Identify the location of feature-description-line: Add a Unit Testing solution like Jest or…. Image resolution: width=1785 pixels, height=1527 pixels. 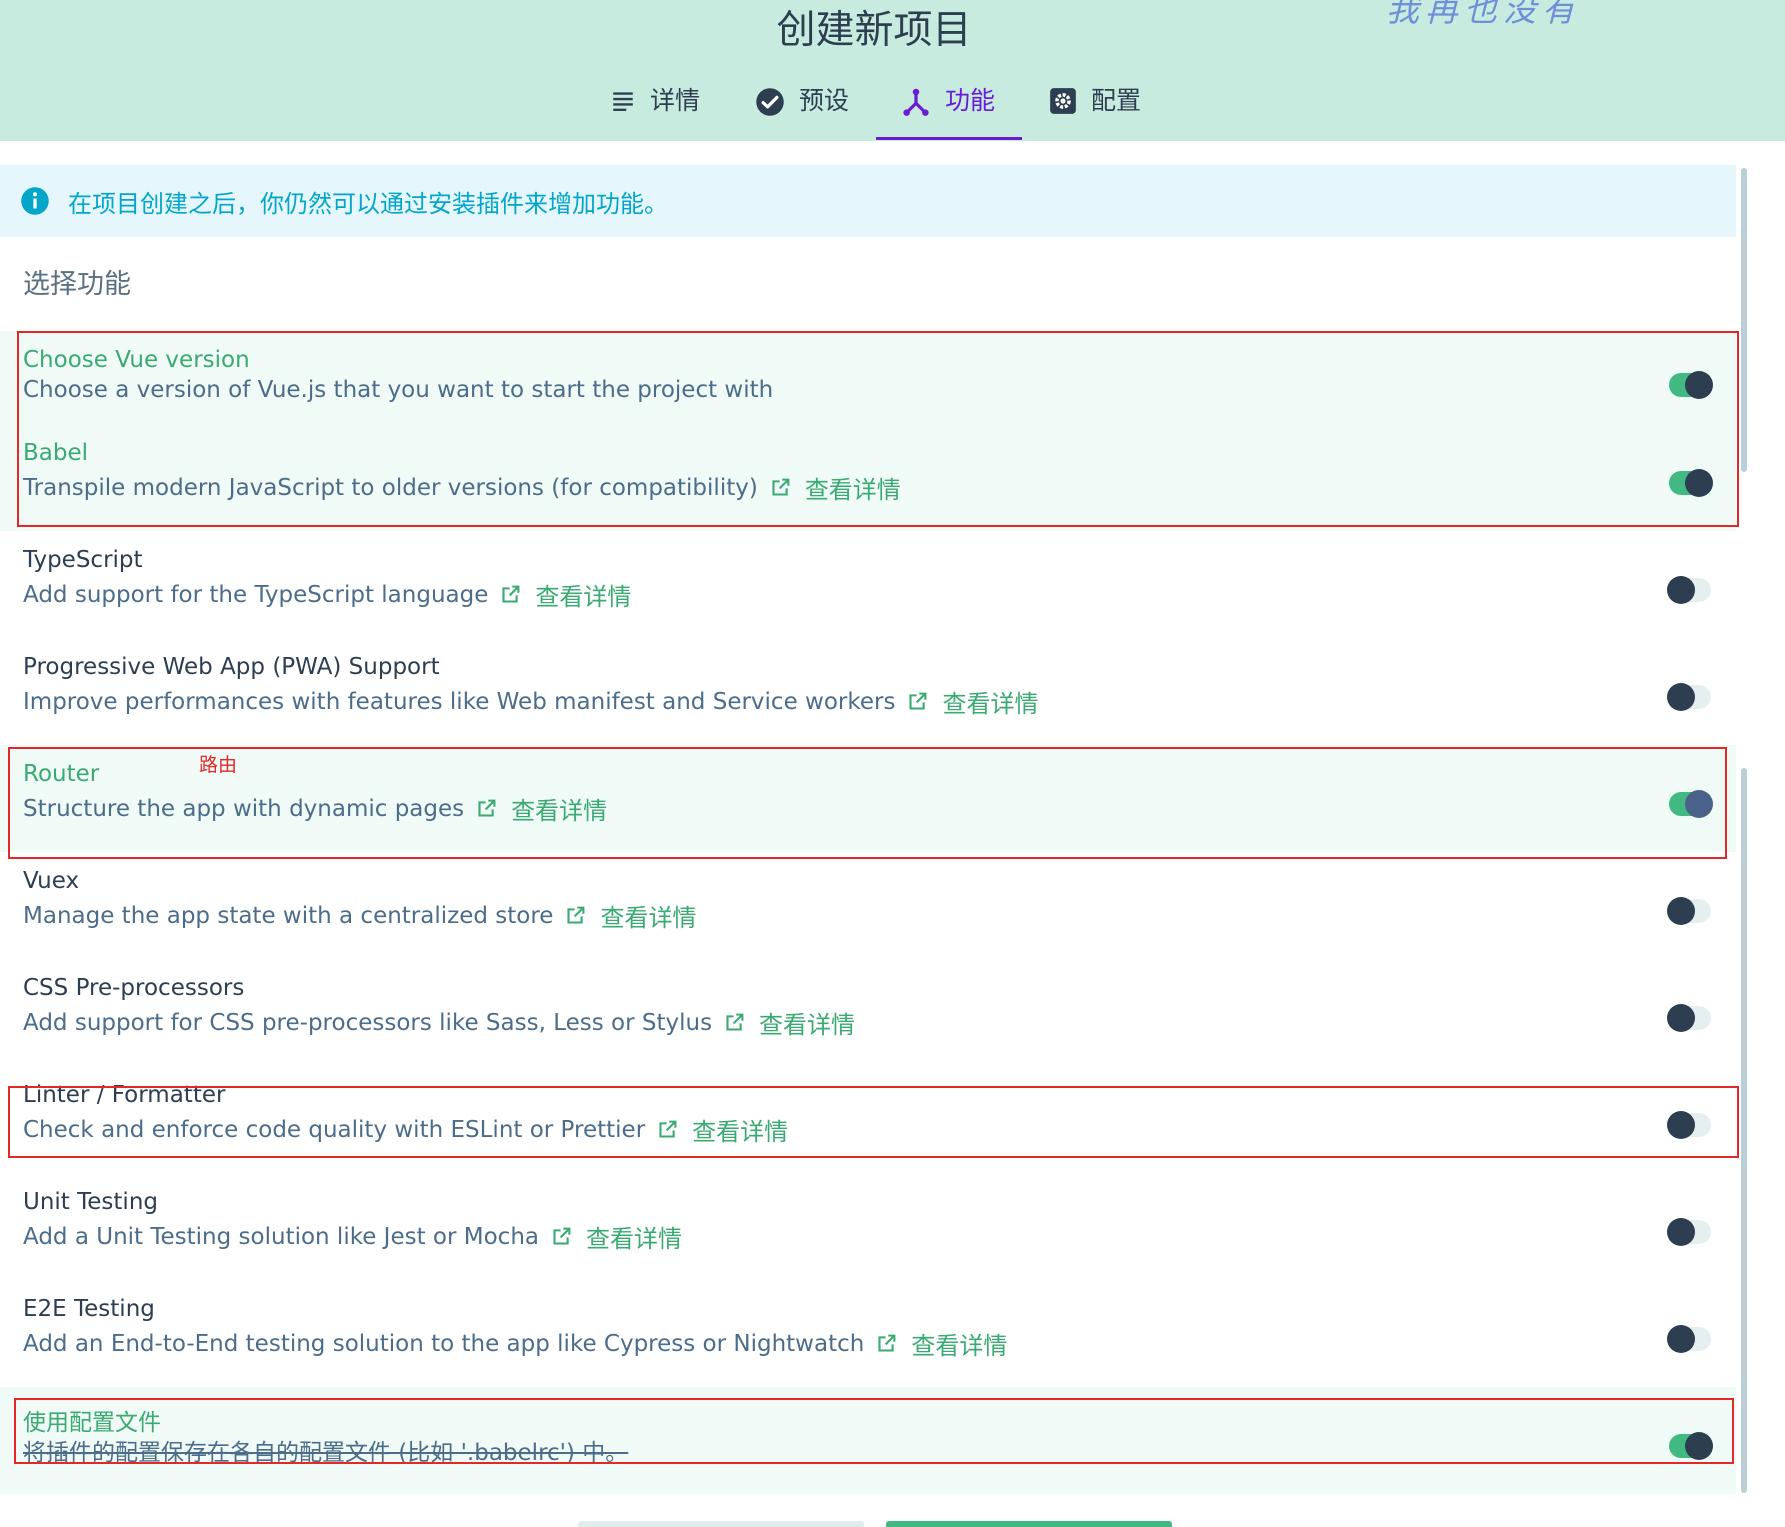
(352, 1236).